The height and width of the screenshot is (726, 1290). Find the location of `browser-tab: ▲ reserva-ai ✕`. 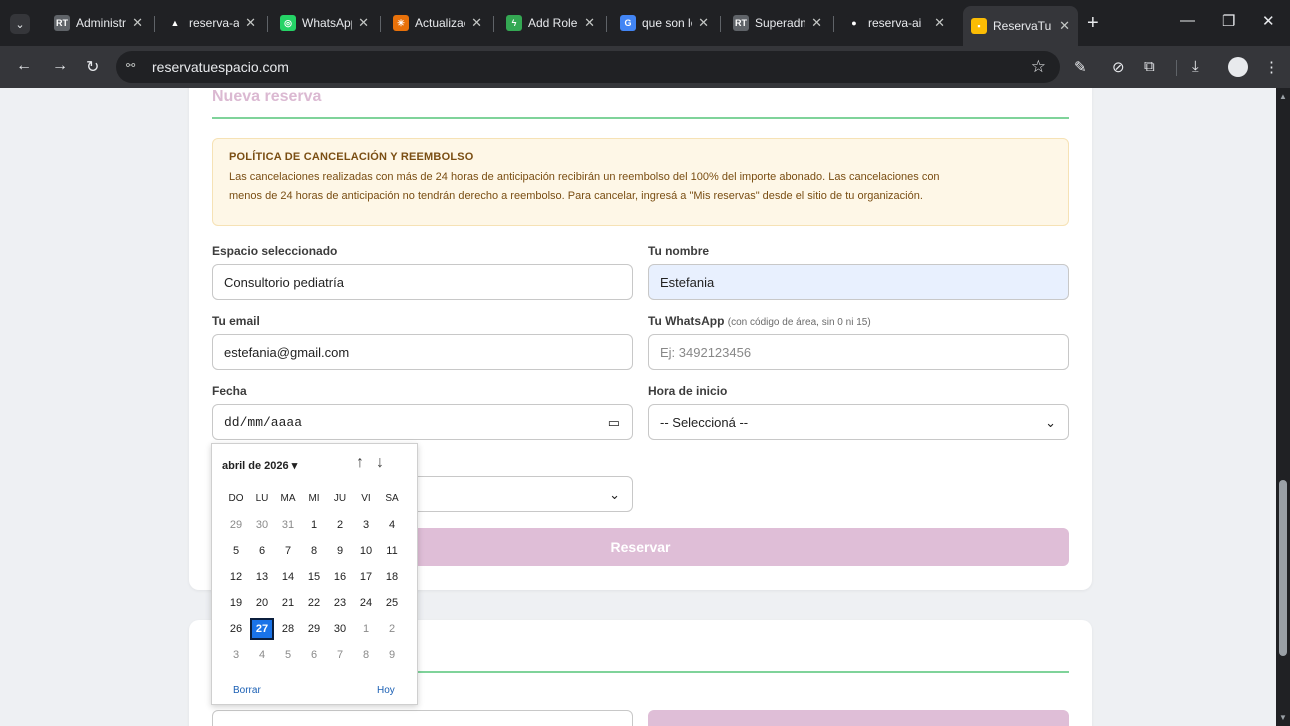

browser-tab: ▲ reserva-ai ✕ is located at coordinates (211, 23).